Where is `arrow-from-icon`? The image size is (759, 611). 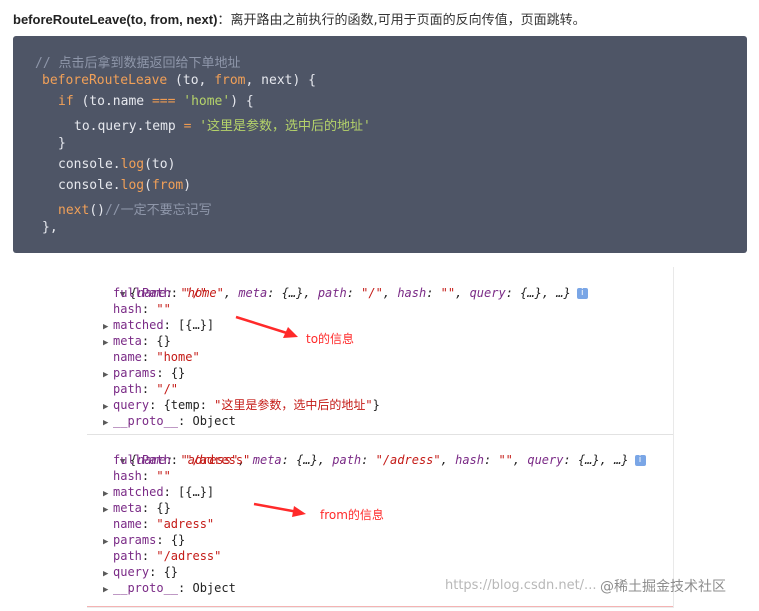 arrow-from-icon is located at coordinates (279, 509).